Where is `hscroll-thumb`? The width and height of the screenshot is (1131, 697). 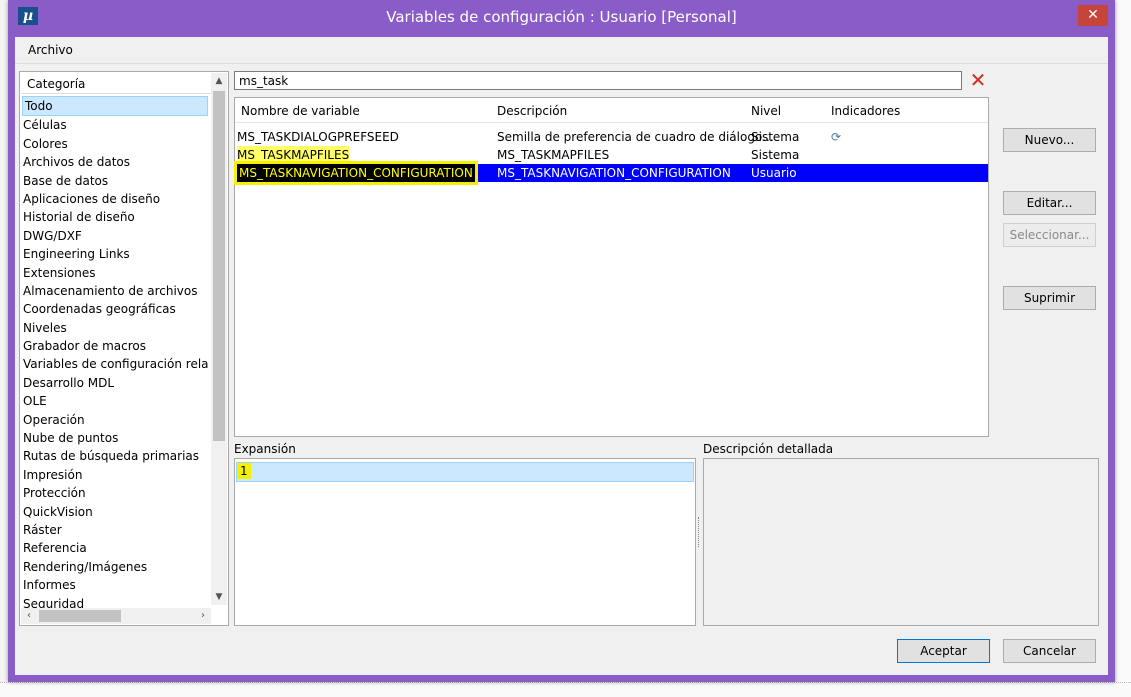
hscroll-thumb is located at coordinates (80, 616).